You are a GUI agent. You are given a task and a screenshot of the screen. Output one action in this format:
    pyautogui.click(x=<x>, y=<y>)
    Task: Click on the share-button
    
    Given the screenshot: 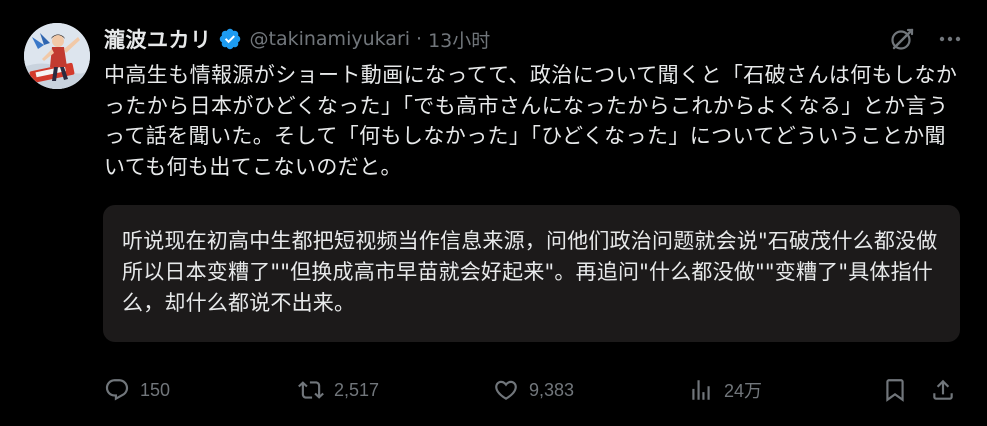 What is the action you would take?
    pyautogui.click(x=943, y=390)
    